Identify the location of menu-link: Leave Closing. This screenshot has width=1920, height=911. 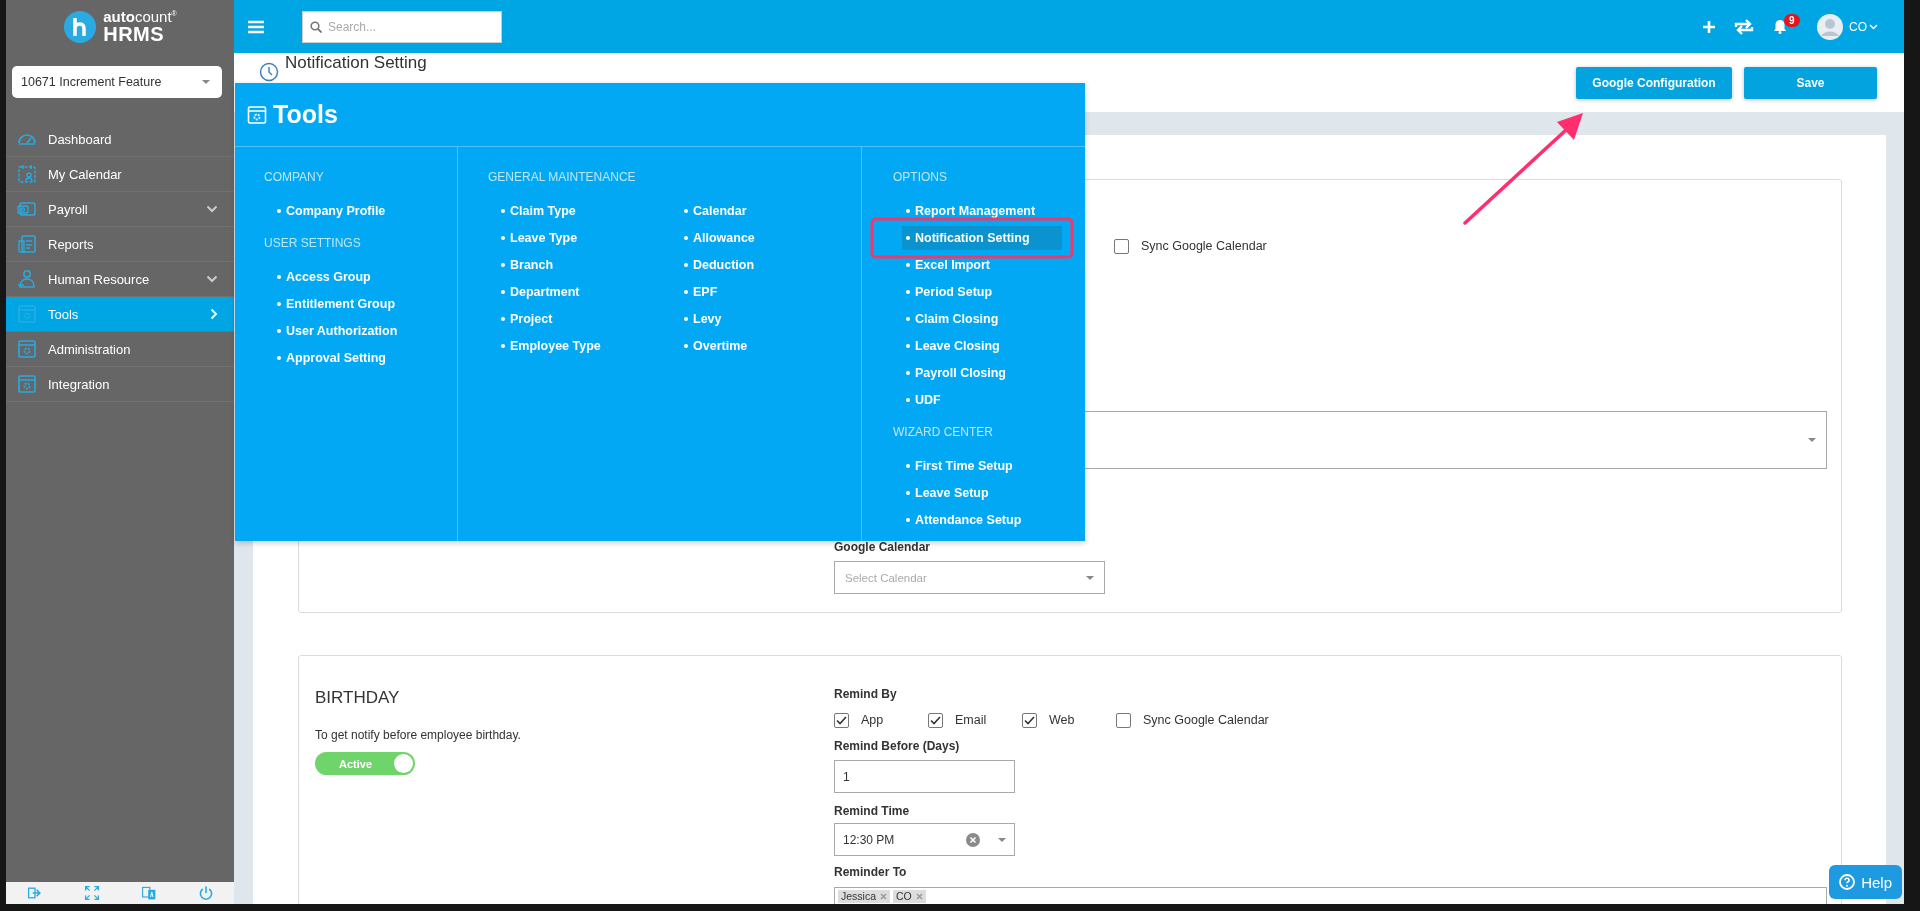
(991, 346).